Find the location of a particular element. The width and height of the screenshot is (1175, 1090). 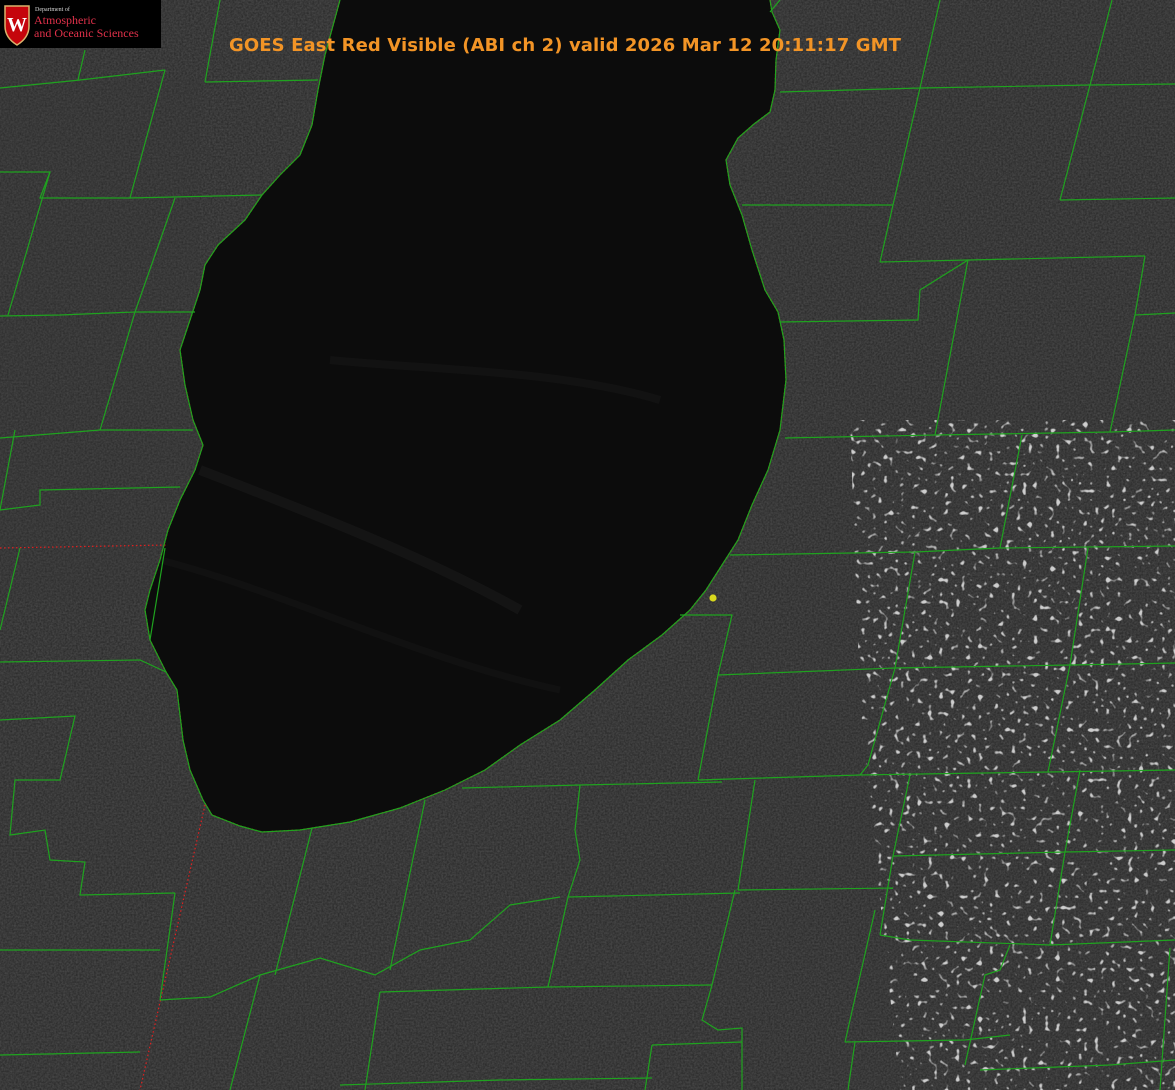

crest-letter: W is located at coordinates (17, 25).